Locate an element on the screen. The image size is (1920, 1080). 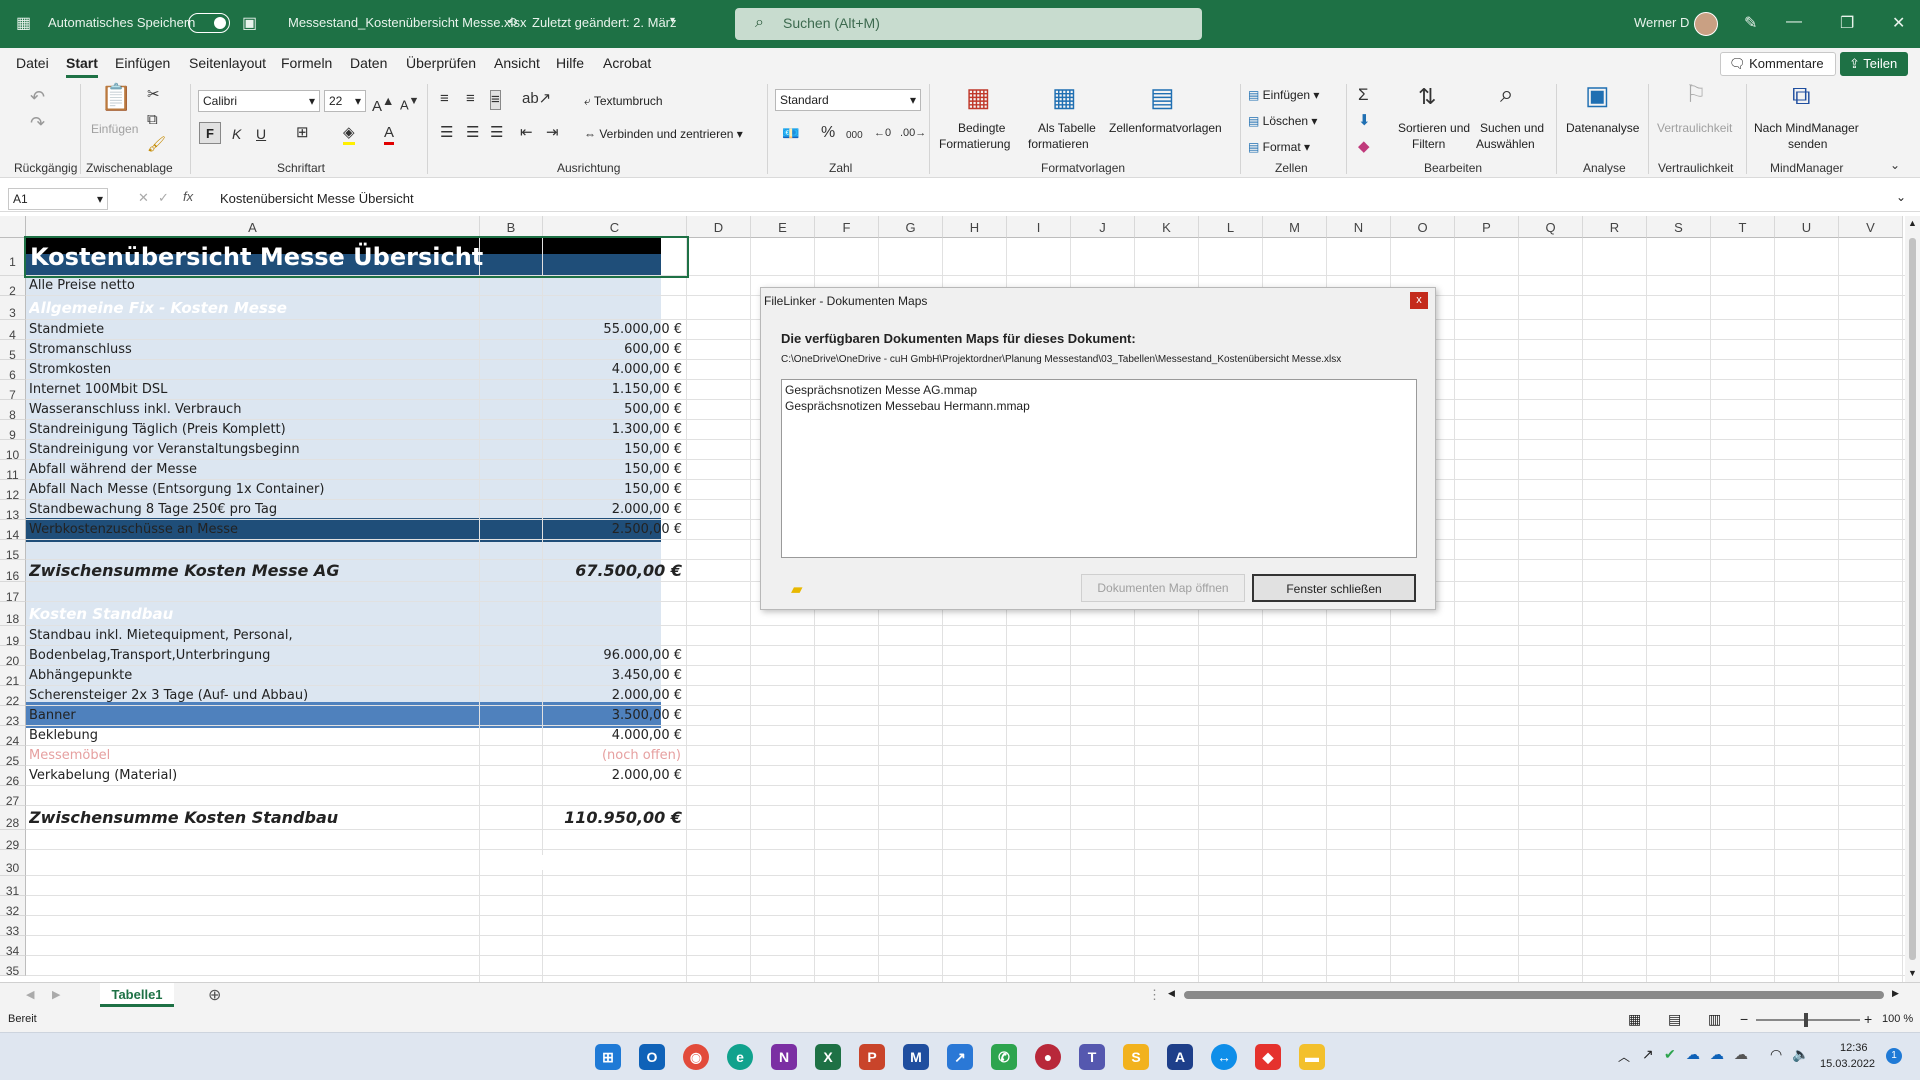
share-button: ⇪ Teilen is located at coordinates (1874, 64).